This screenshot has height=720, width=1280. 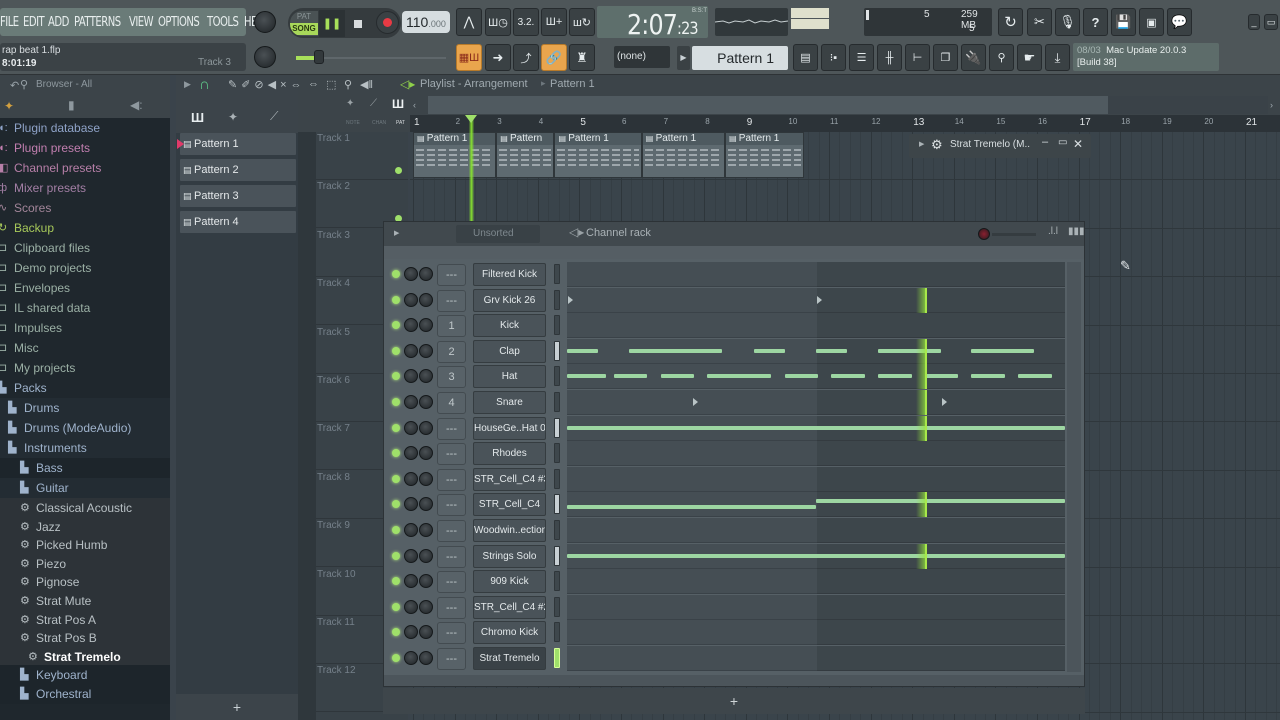 What do you see at coordinates (85, 582) in the screenshot?
I see `browser-item: ⚙ Pignose` at bounding box center [85, 582].